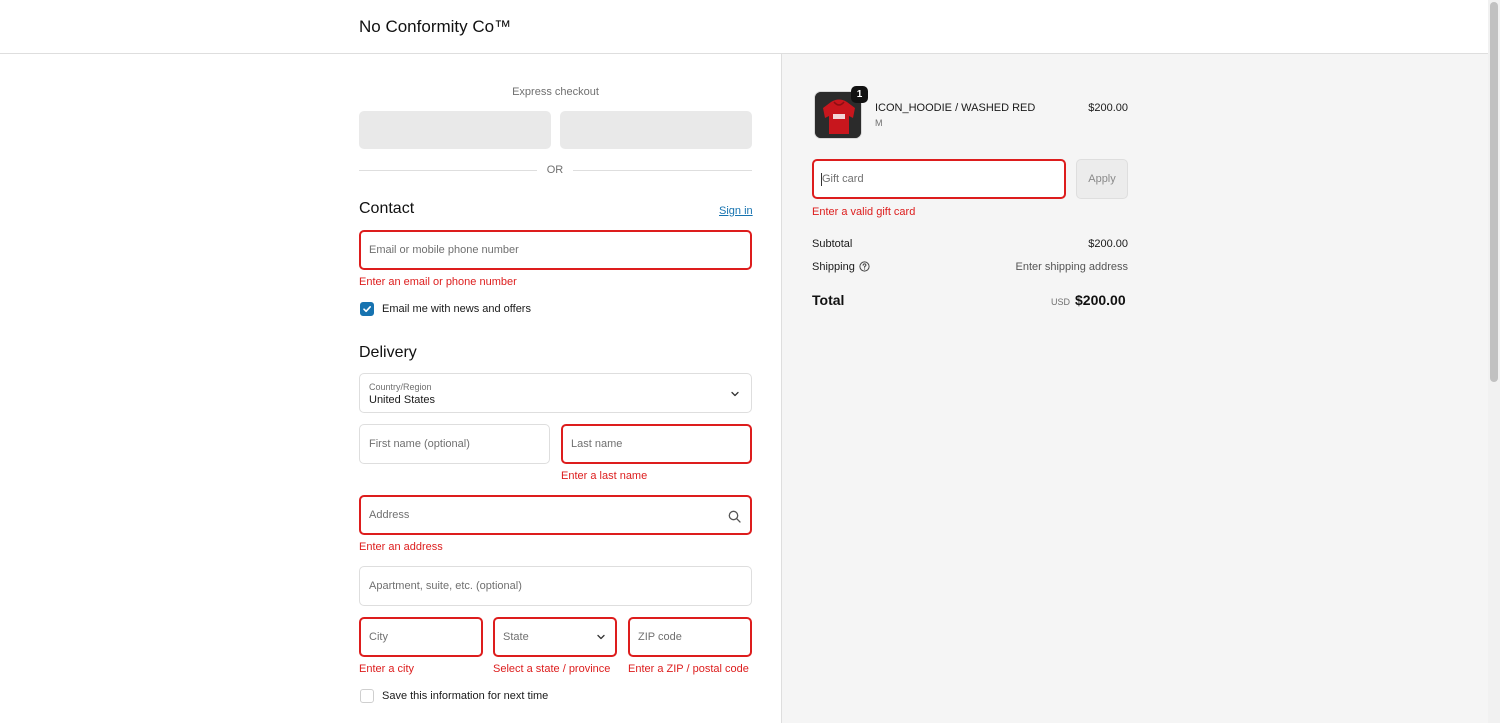 This screenshot has height=723, width=1500. What do you see at coordinates (690, 637) in the screenshot?
I see `zip-field: ZIP code` at bounding box center [690, 637].